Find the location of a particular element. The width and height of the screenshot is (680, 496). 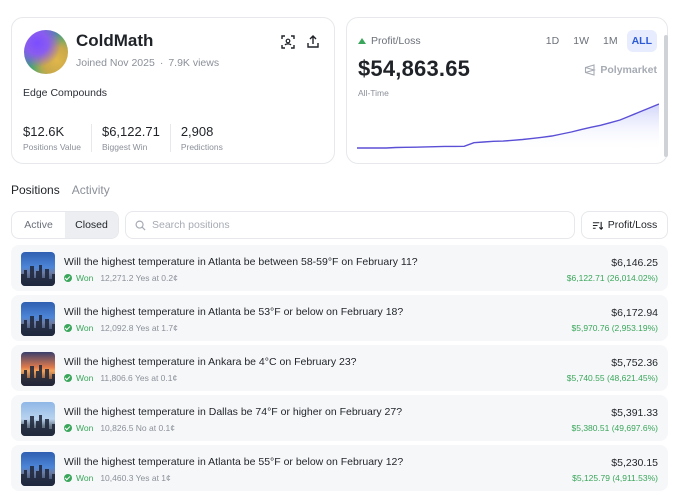

tab-positions: Positions is located at coordinates (35, 190).